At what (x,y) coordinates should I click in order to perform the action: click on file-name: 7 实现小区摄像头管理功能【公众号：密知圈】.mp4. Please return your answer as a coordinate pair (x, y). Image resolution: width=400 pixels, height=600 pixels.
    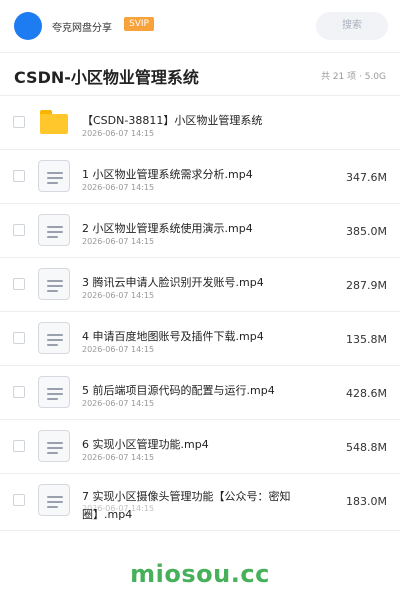
    Looking at the image, I should click on (207, 506).